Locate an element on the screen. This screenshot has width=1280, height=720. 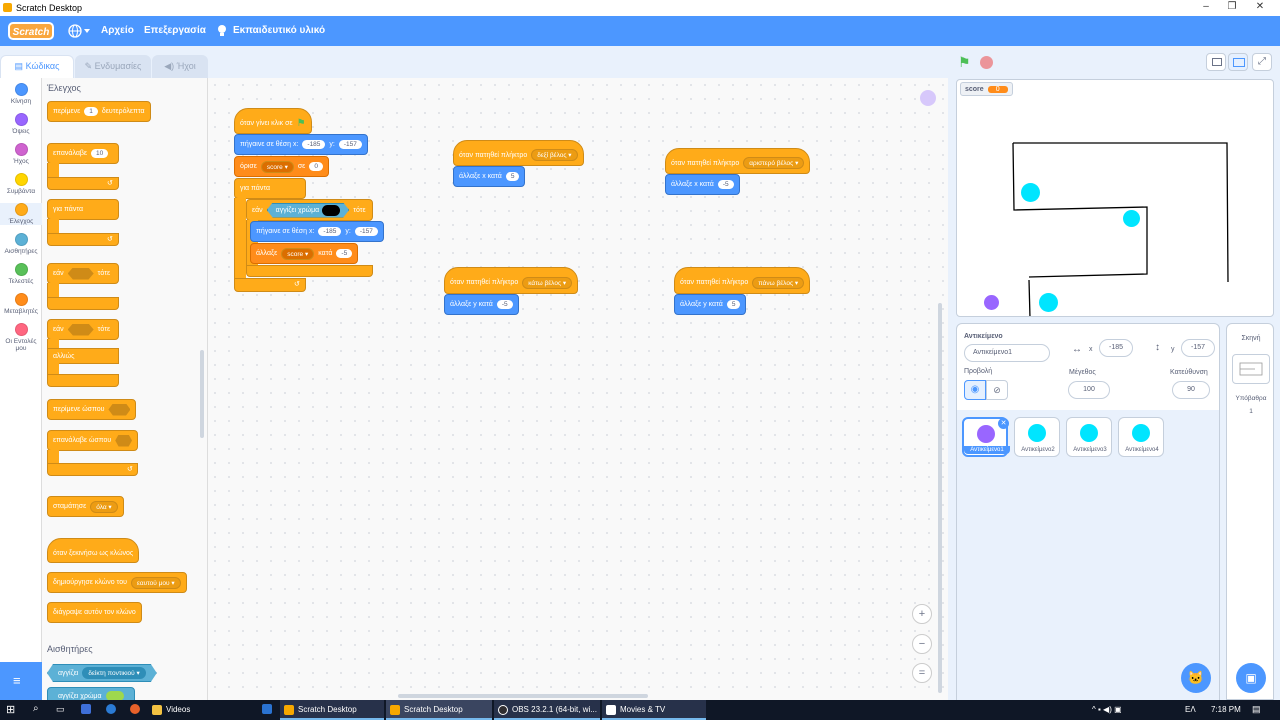
category-operators: Τελεστές is located at coordinates (21, 274).